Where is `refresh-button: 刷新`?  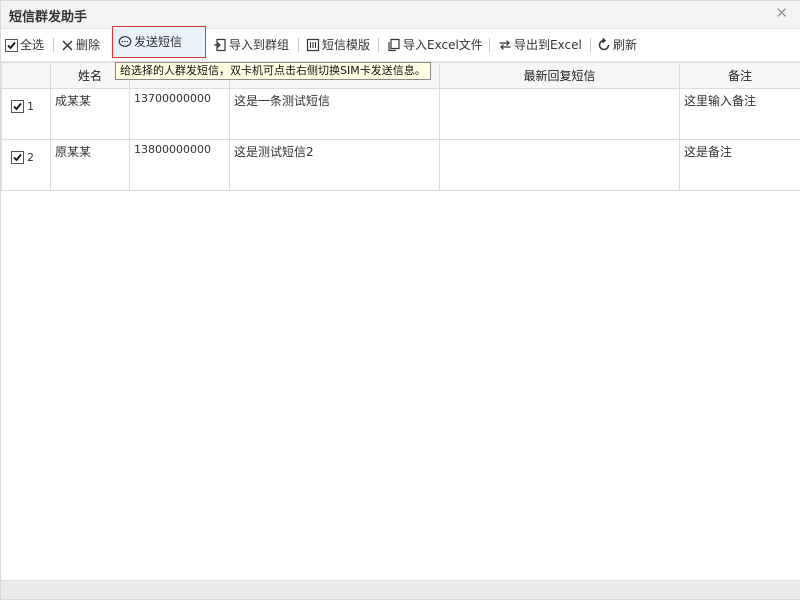 refresh-button: 刷新 is located at coordinates (617, 45).